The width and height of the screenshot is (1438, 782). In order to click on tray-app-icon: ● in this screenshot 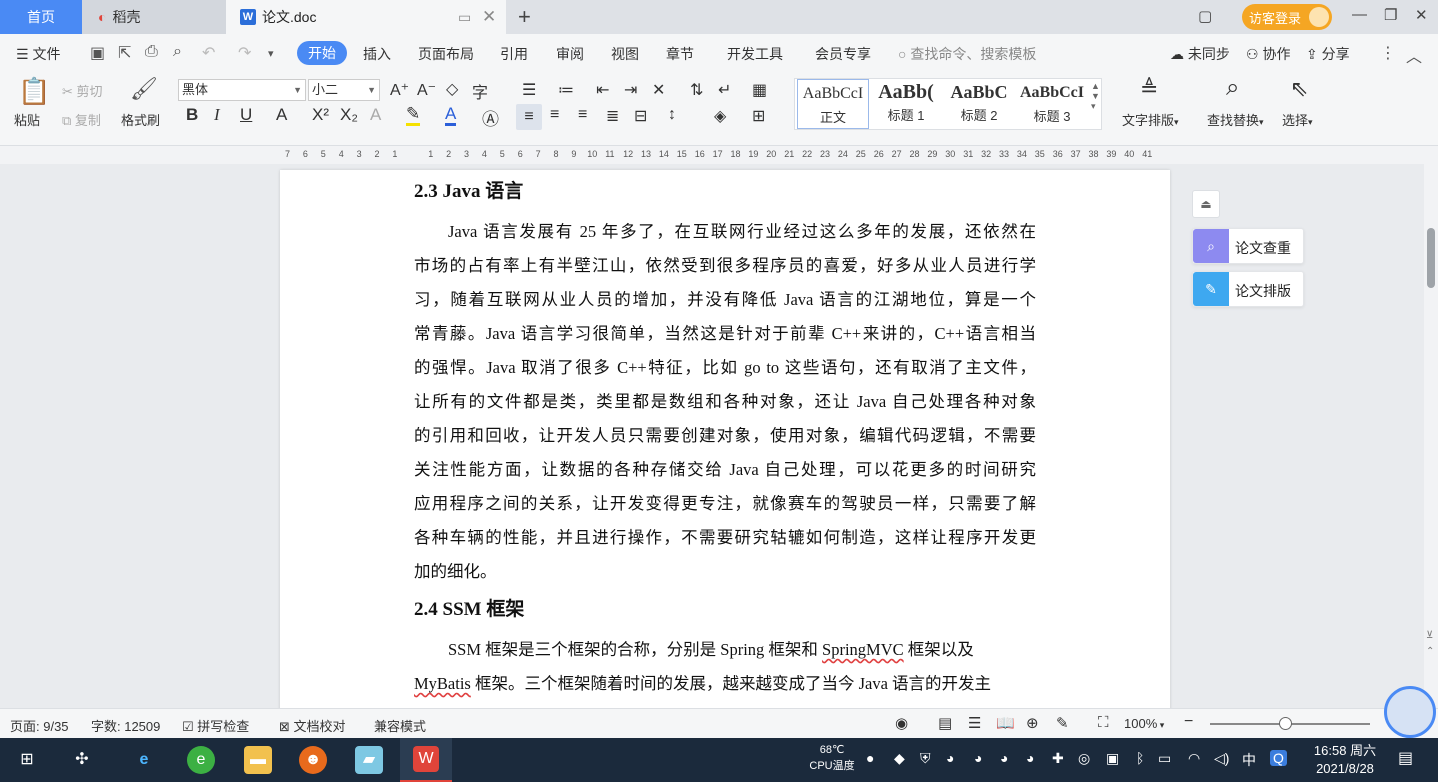, I will do `click(870, 758)`.